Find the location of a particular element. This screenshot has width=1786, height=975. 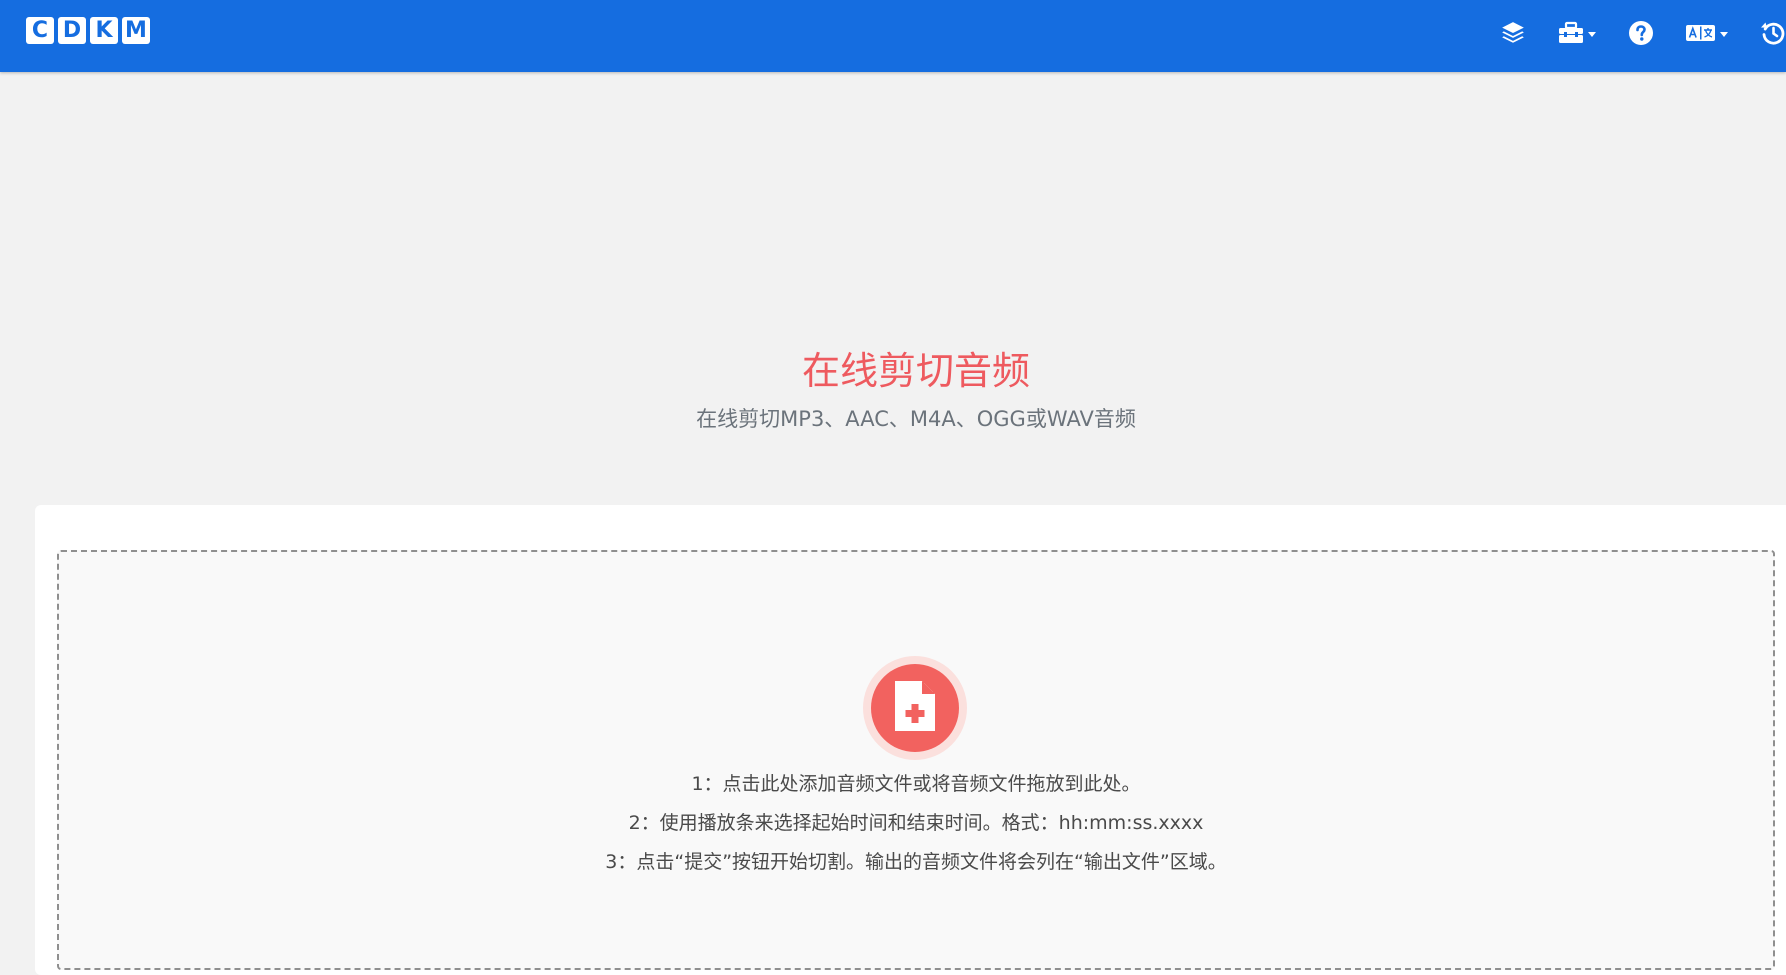

layers-button is located at coordinates (1513, 33).